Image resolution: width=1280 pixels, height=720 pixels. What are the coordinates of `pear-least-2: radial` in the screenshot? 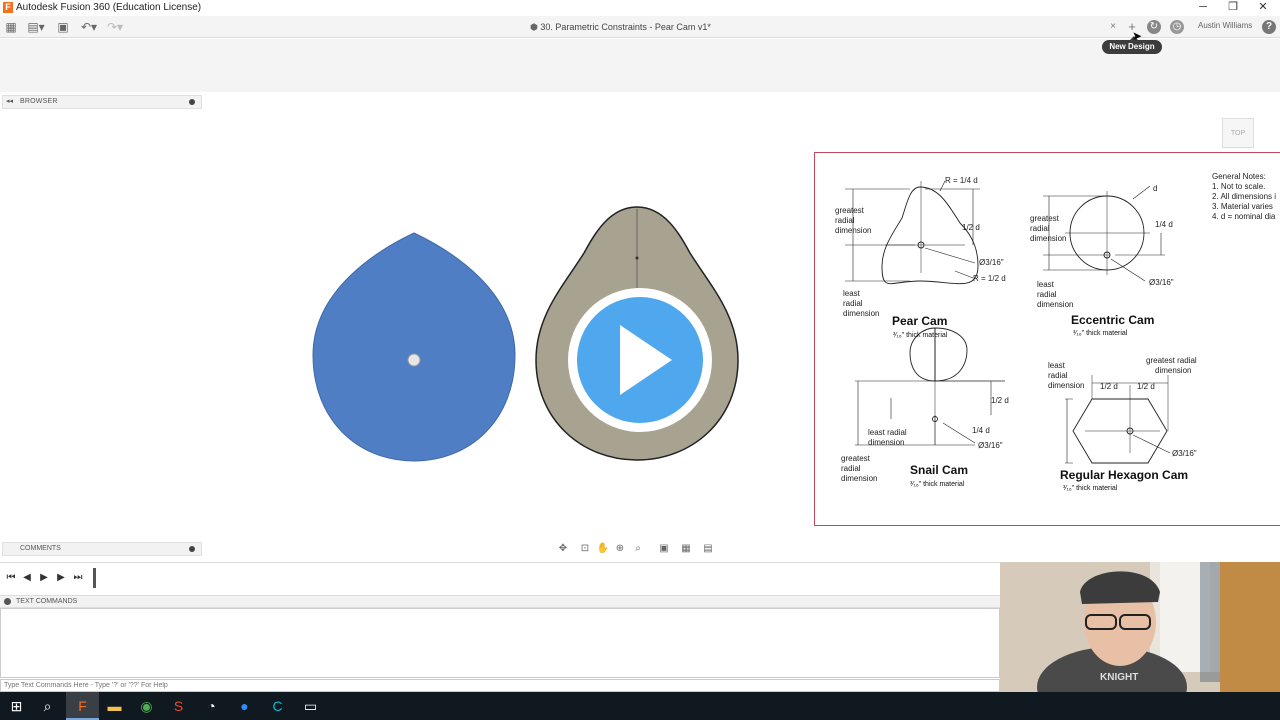 It's located at (853, 303).